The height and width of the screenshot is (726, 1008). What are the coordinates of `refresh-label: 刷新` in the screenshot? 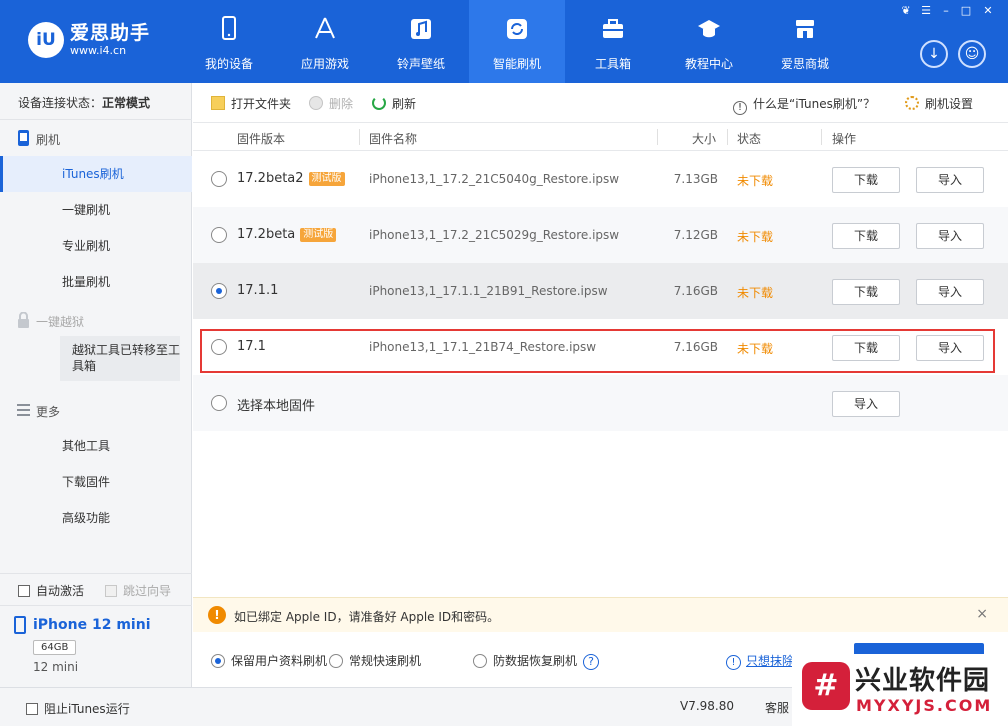 It's located at (404, 104).